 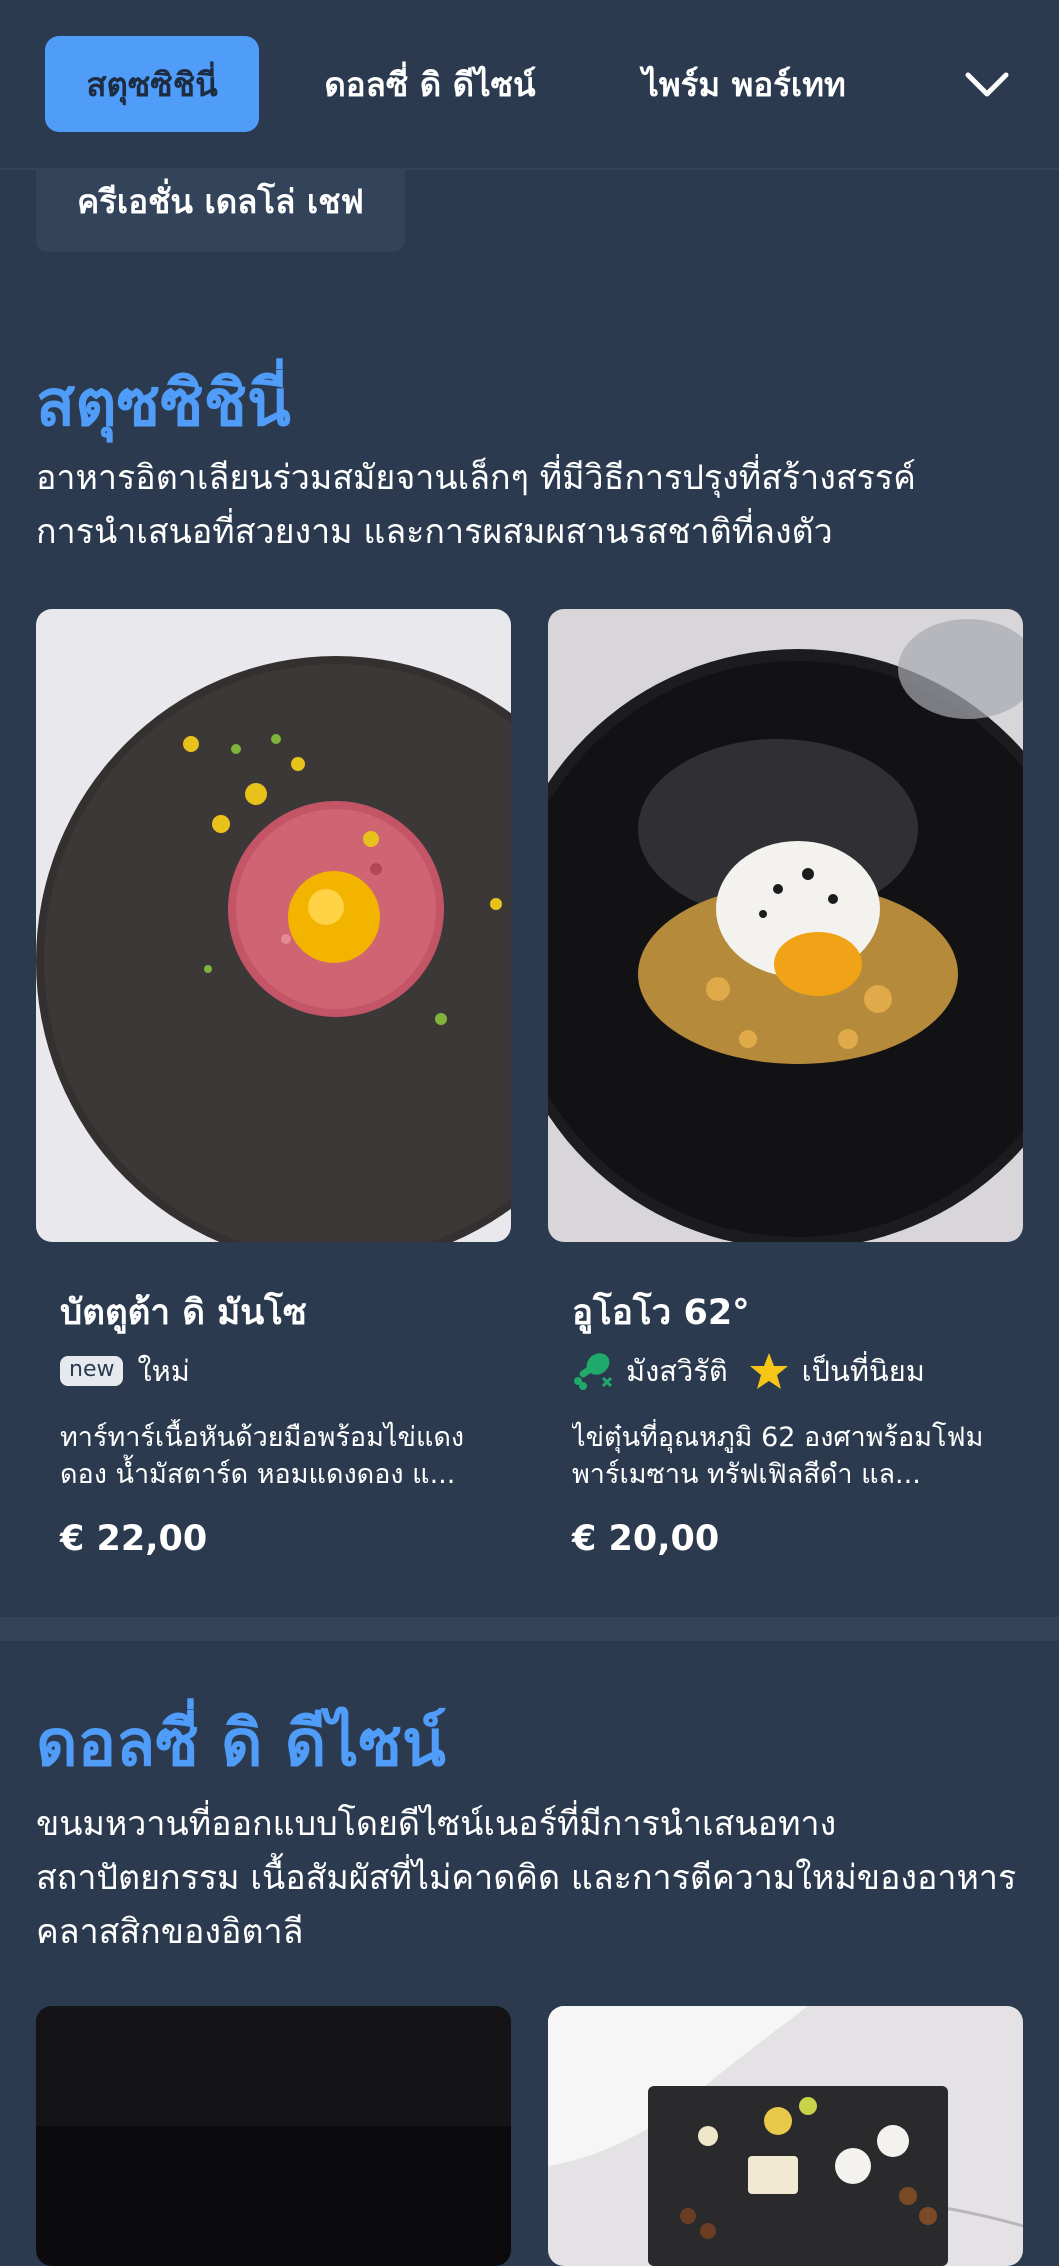 I want to click on poached-egg-image, so click(x=785, y=925).